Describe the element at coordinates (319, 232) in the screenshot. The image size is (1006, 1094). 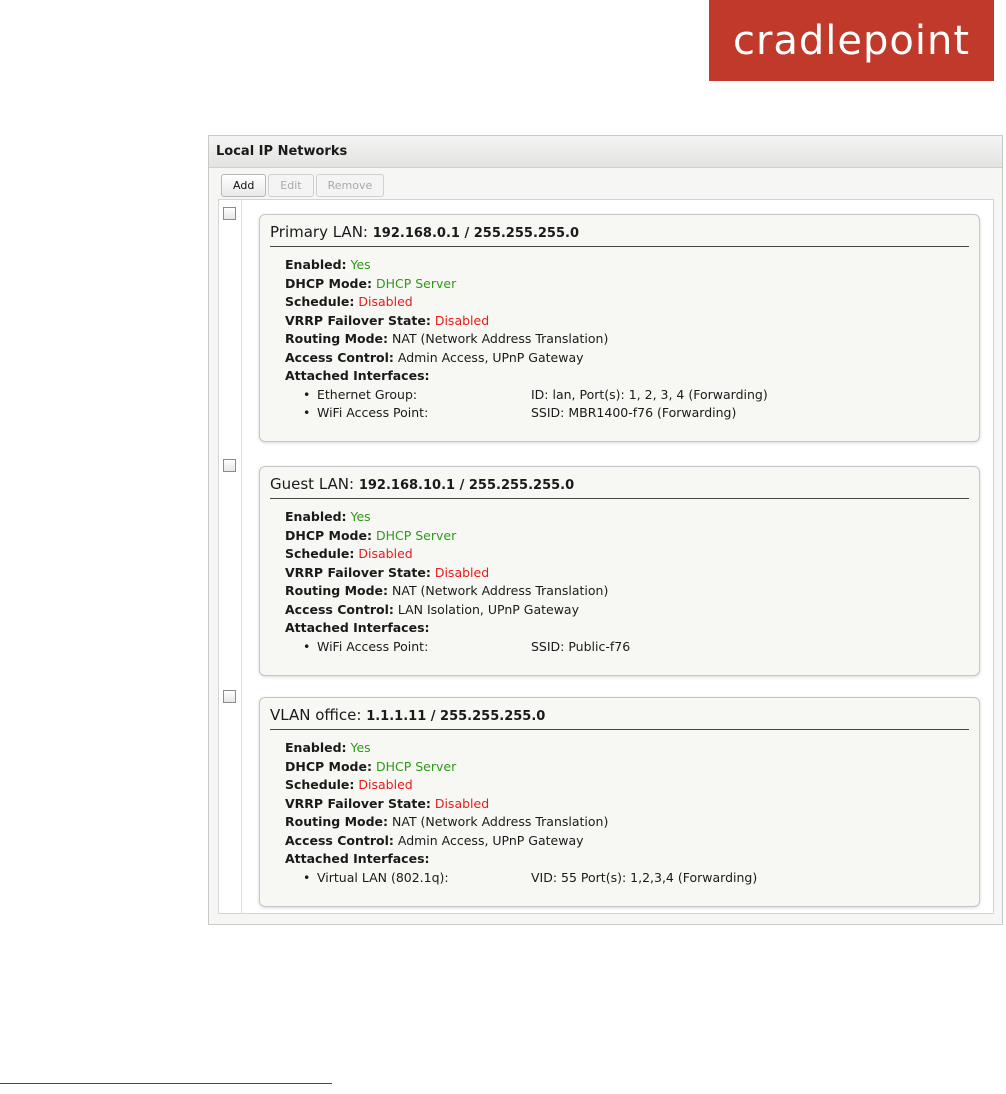
I see `network-name: Primary LAN:` at that location.